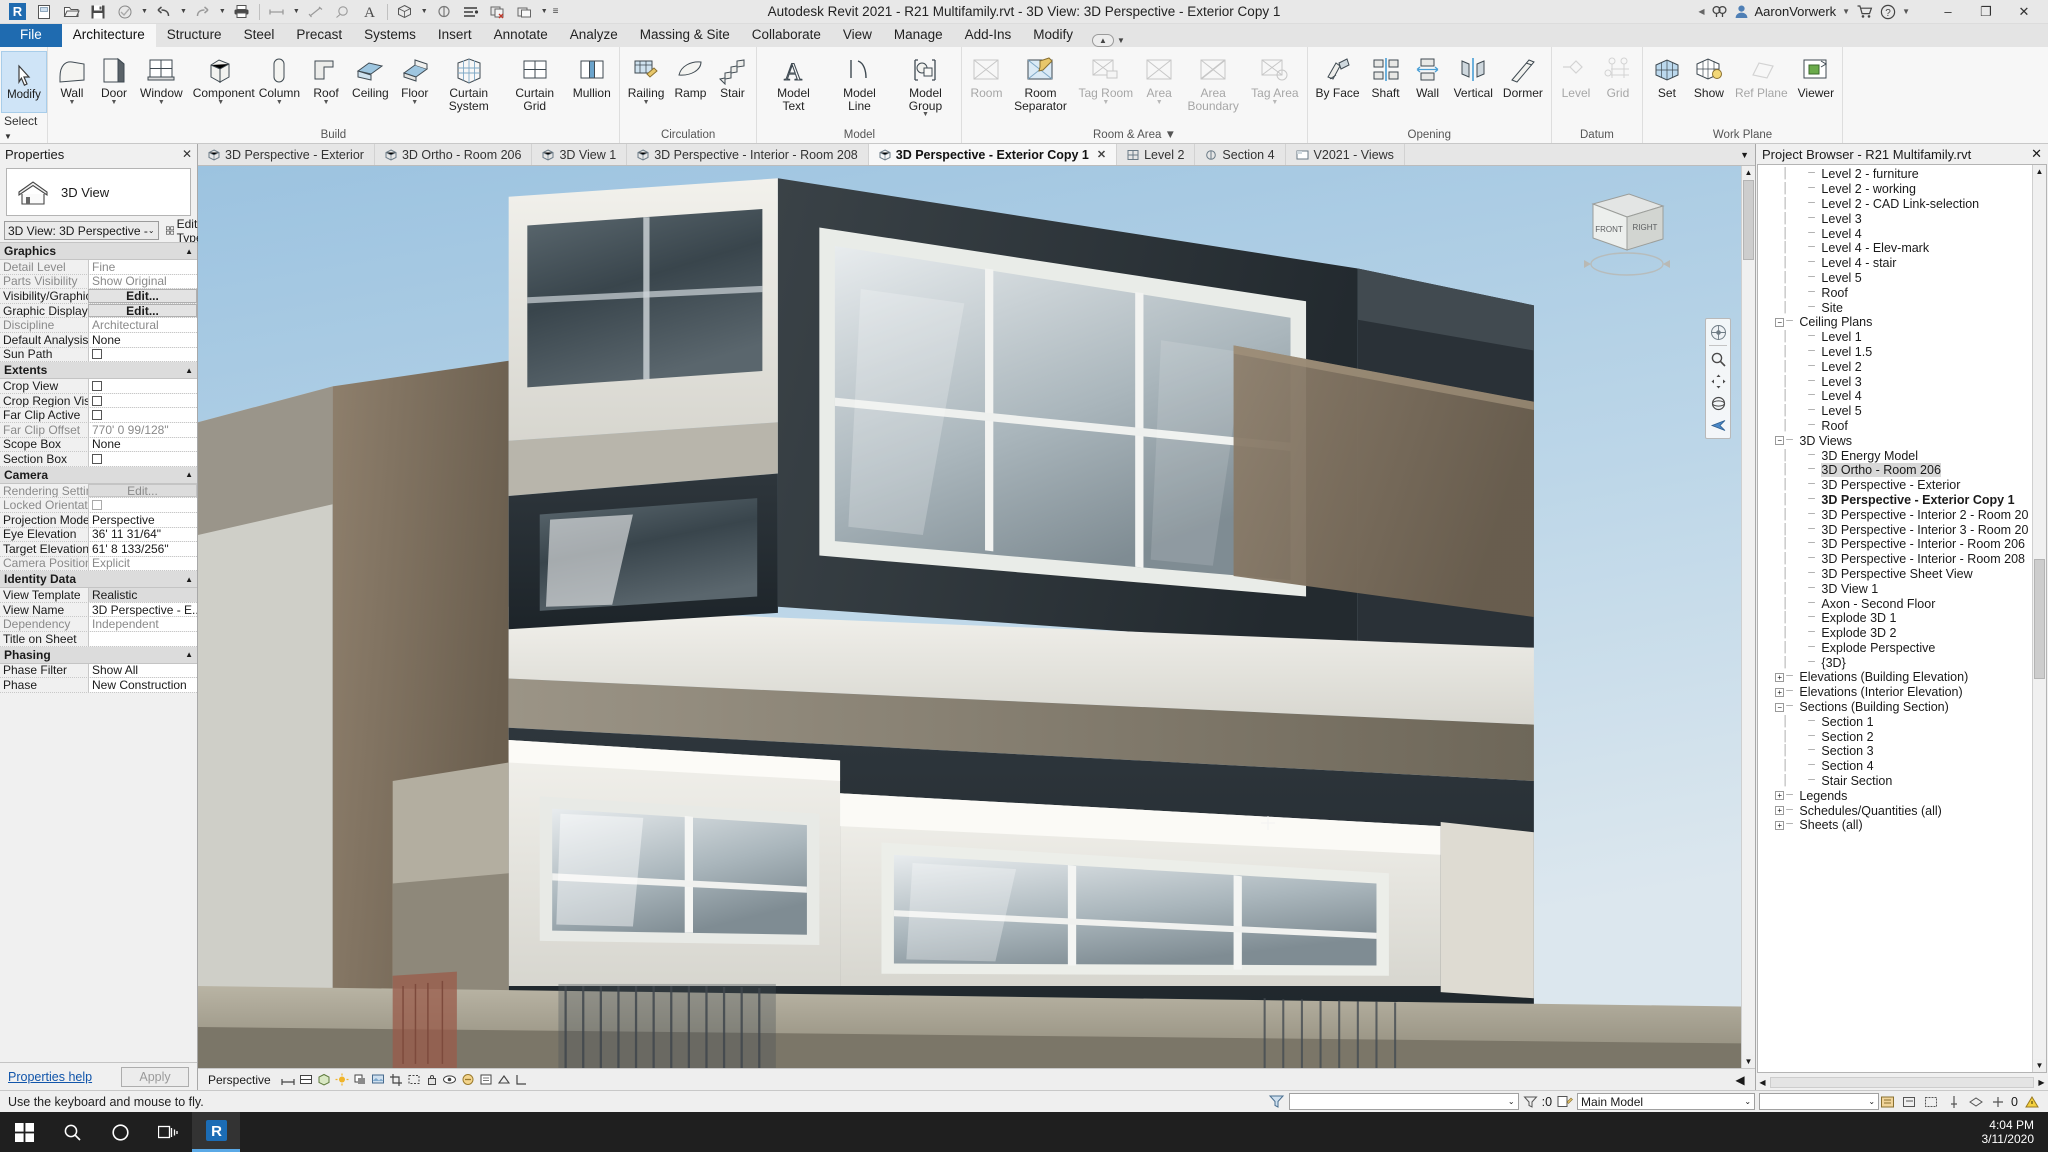  What do you see at coordinates (216, 1132) in the screenshot?
I see `revit-taskbar-button: R` at bounding box center [216, 1132].